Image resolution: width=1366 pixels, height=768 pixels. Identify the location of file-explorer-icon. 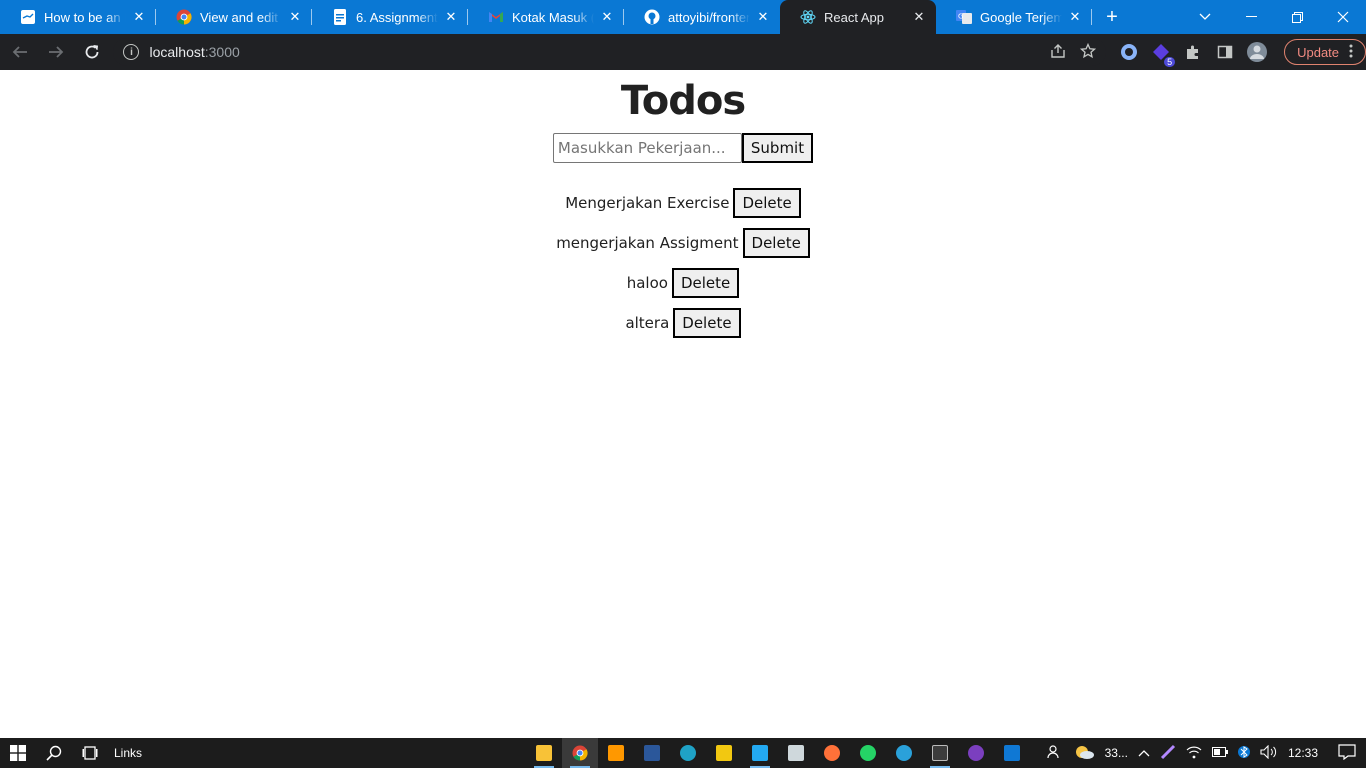
(544, 753).